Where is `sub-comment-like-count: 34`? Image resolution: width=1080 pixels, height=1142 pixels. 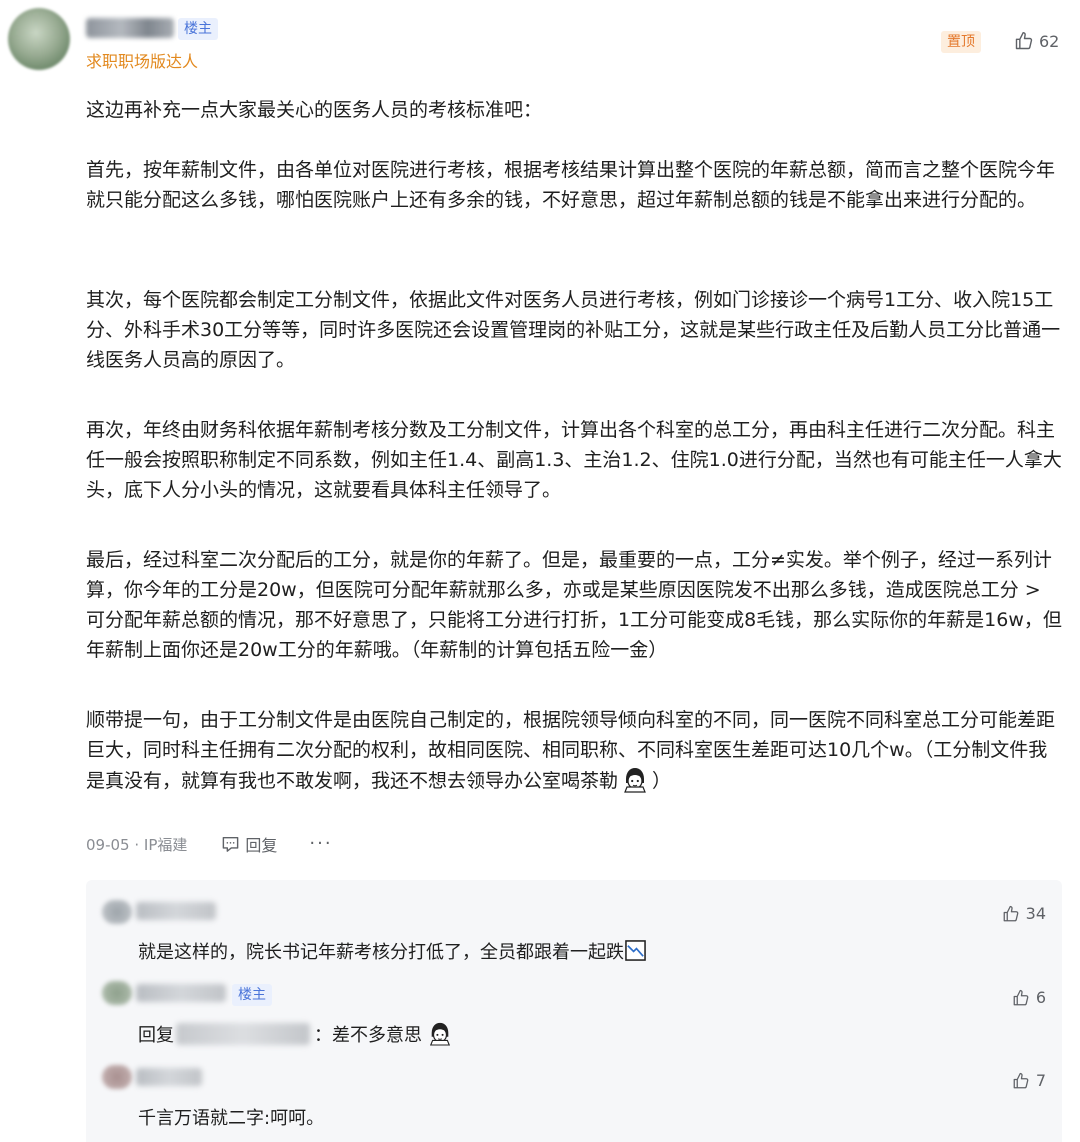 sub-comment-like-count: 34 is located at coordinates (1035, 913).